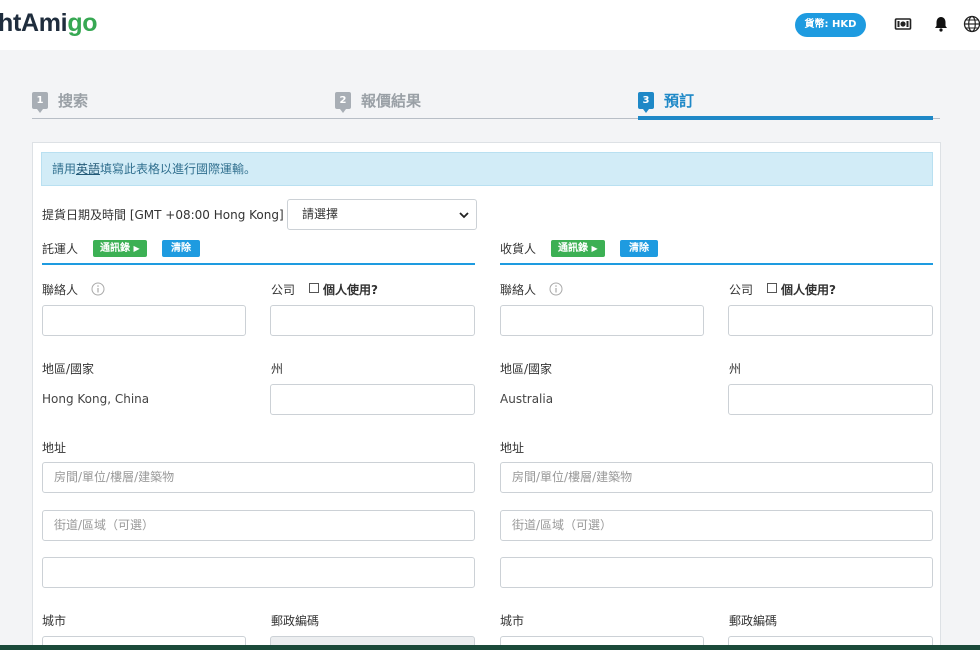  Describe the element at coordinates (602, 320) in the screenshot. I see `consignee-contact-input` at that location.